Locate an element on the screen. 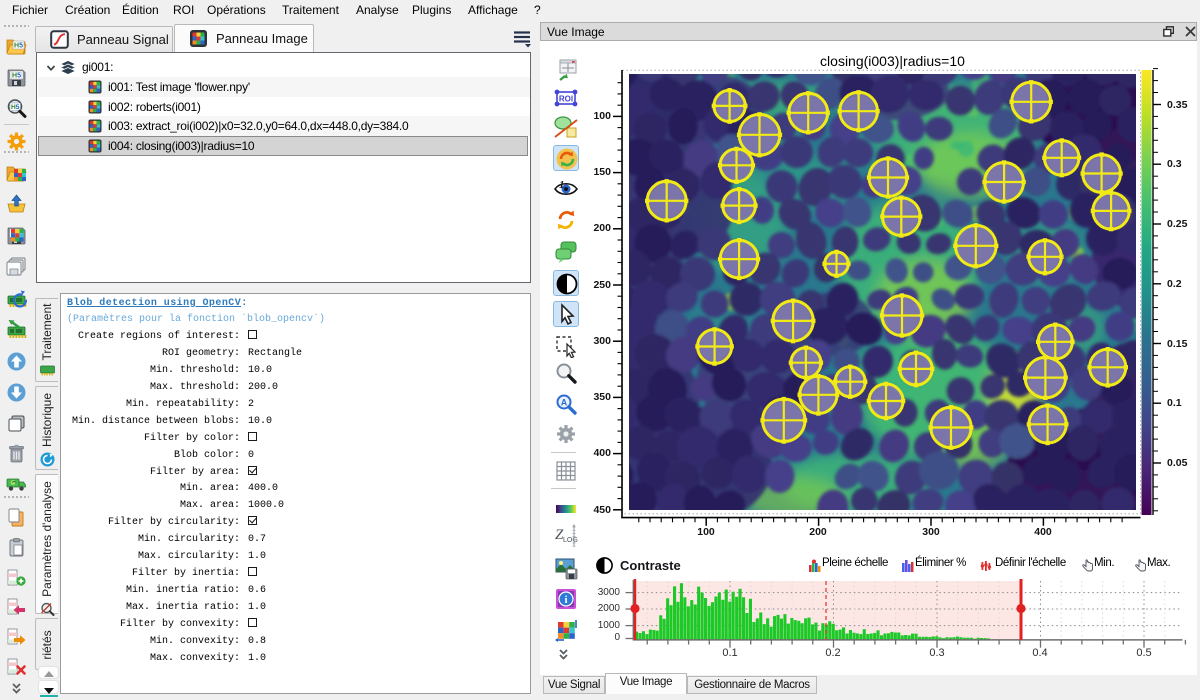 The height and width of the screenshot is (700, 1200). svg-text: ROI is located at coordinates (566, 99).